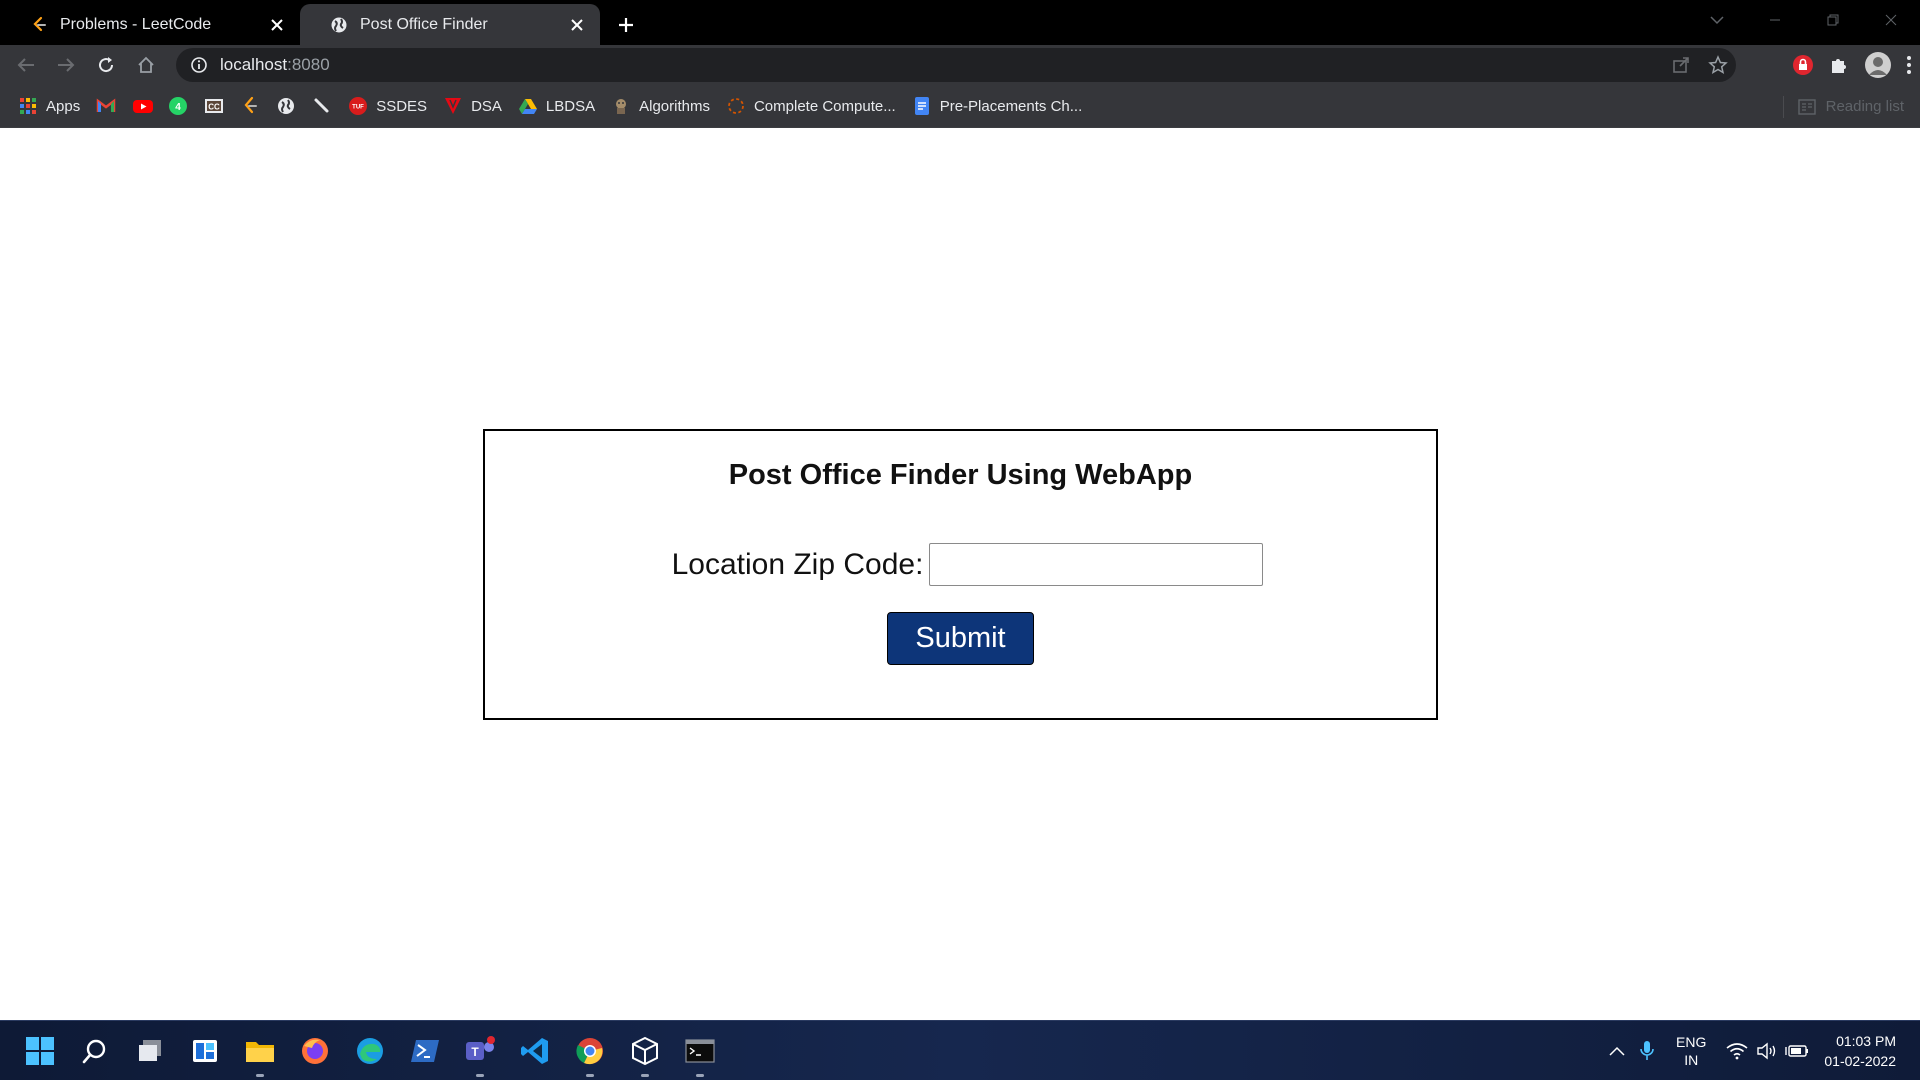 This screenshot has width=1920, height=1081. I want to click on chevron-up-icon, so click(1617, 1051).